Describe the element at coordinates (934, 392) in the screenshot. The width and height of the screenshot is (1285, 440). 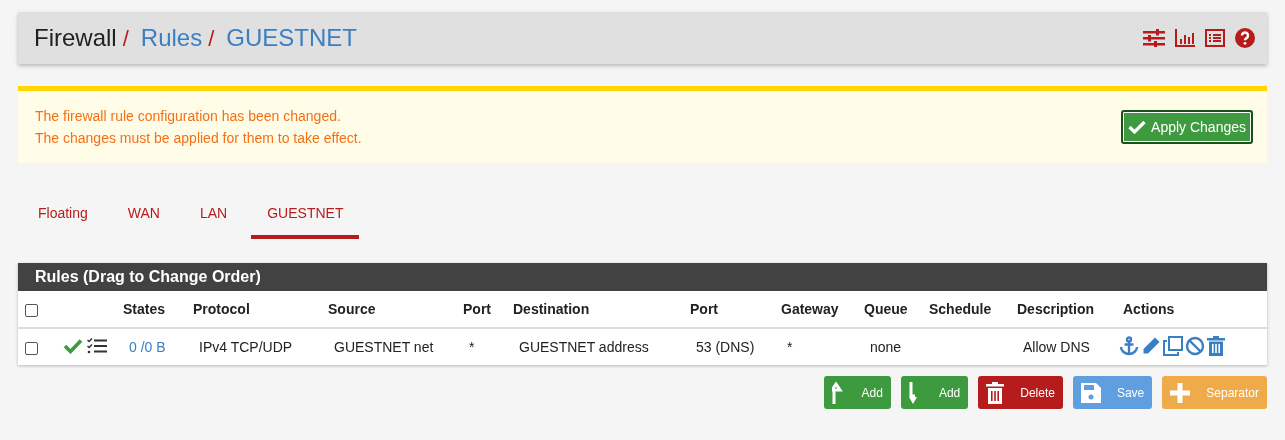
I see `add-bottom-button: Add` at that location.